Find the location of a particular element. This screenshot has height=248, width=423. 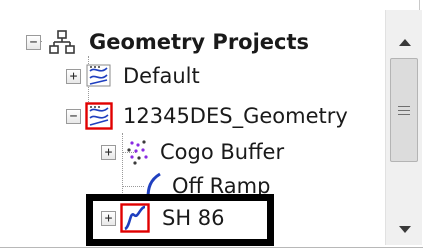

cogo-points-icon is located at coordinates (137, 152).